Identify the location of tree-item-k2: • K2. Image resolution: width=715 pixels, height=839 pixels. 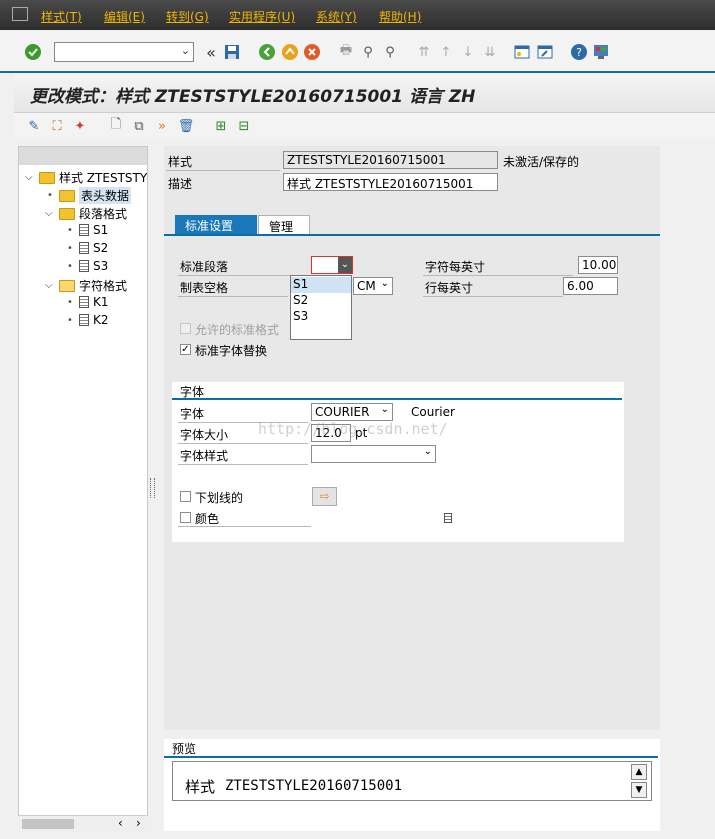
(88, 320).